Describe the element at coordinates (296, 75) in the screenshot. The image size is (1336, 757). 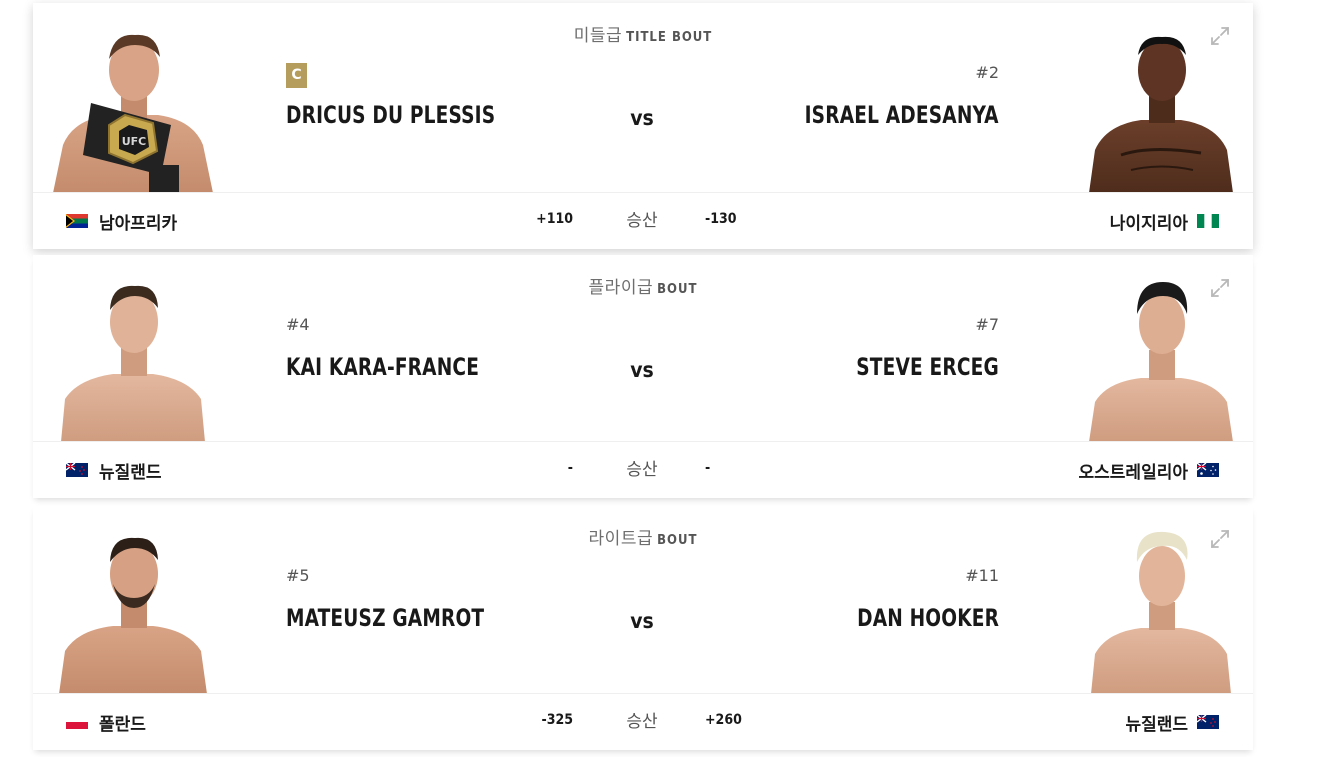
I see `champion-badge: C` at that location.